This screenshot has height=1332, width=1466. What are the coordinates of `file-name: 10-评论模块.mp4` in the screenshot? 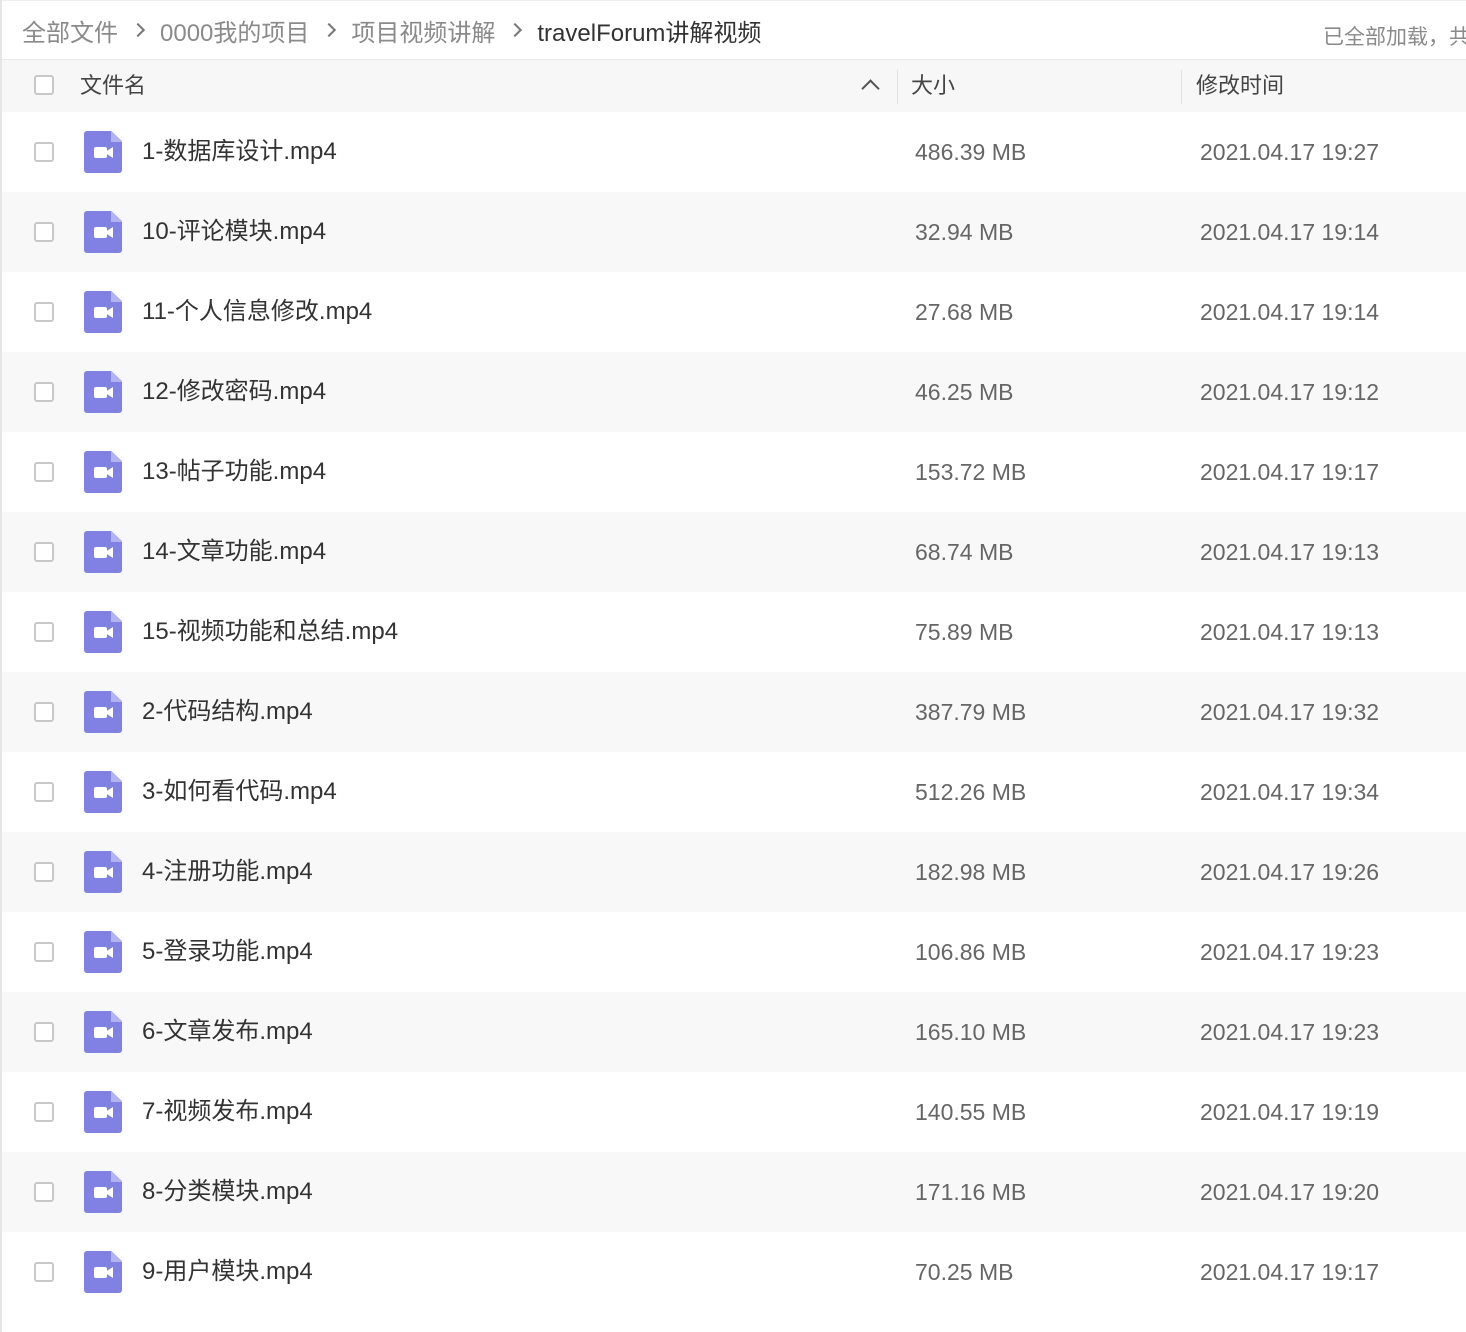 It's located at (234, 232).